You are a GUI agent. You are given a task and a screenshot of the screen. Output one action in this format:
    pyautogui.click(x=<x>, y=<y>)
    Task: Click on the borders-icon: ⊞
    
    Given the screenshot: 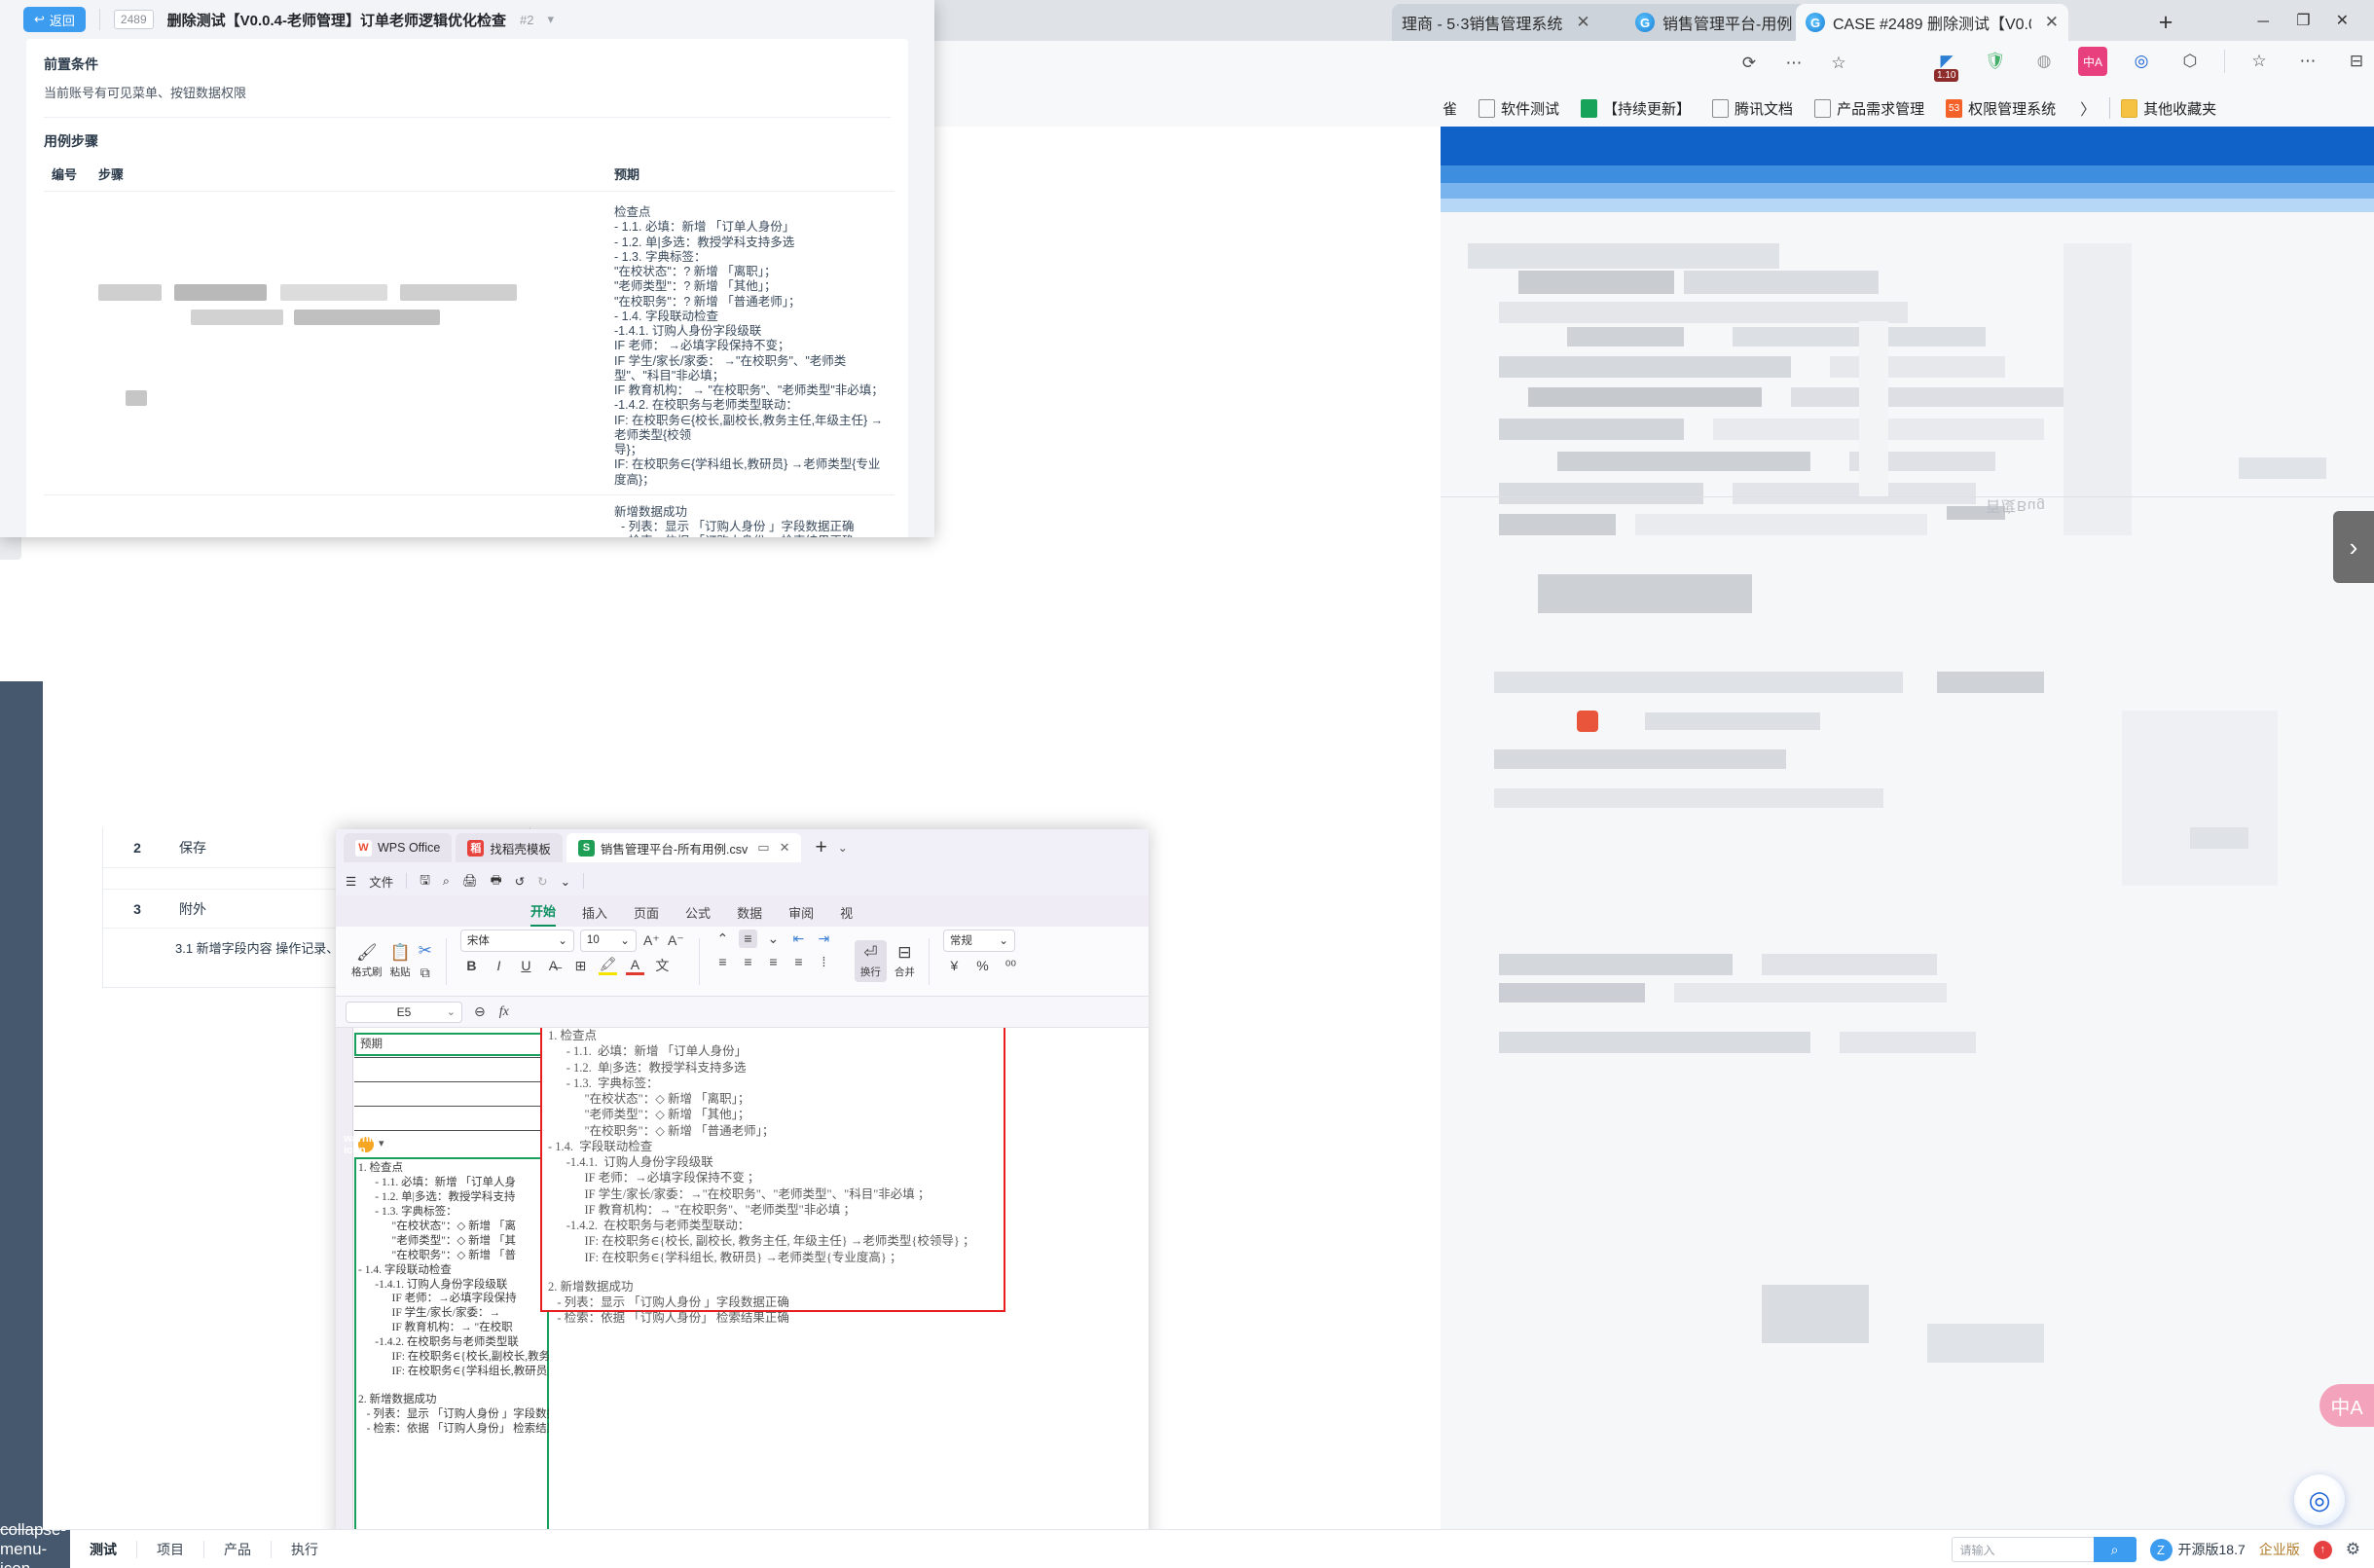 What is the action you would take?
    pyautogui.click(x=580, y=966)
    